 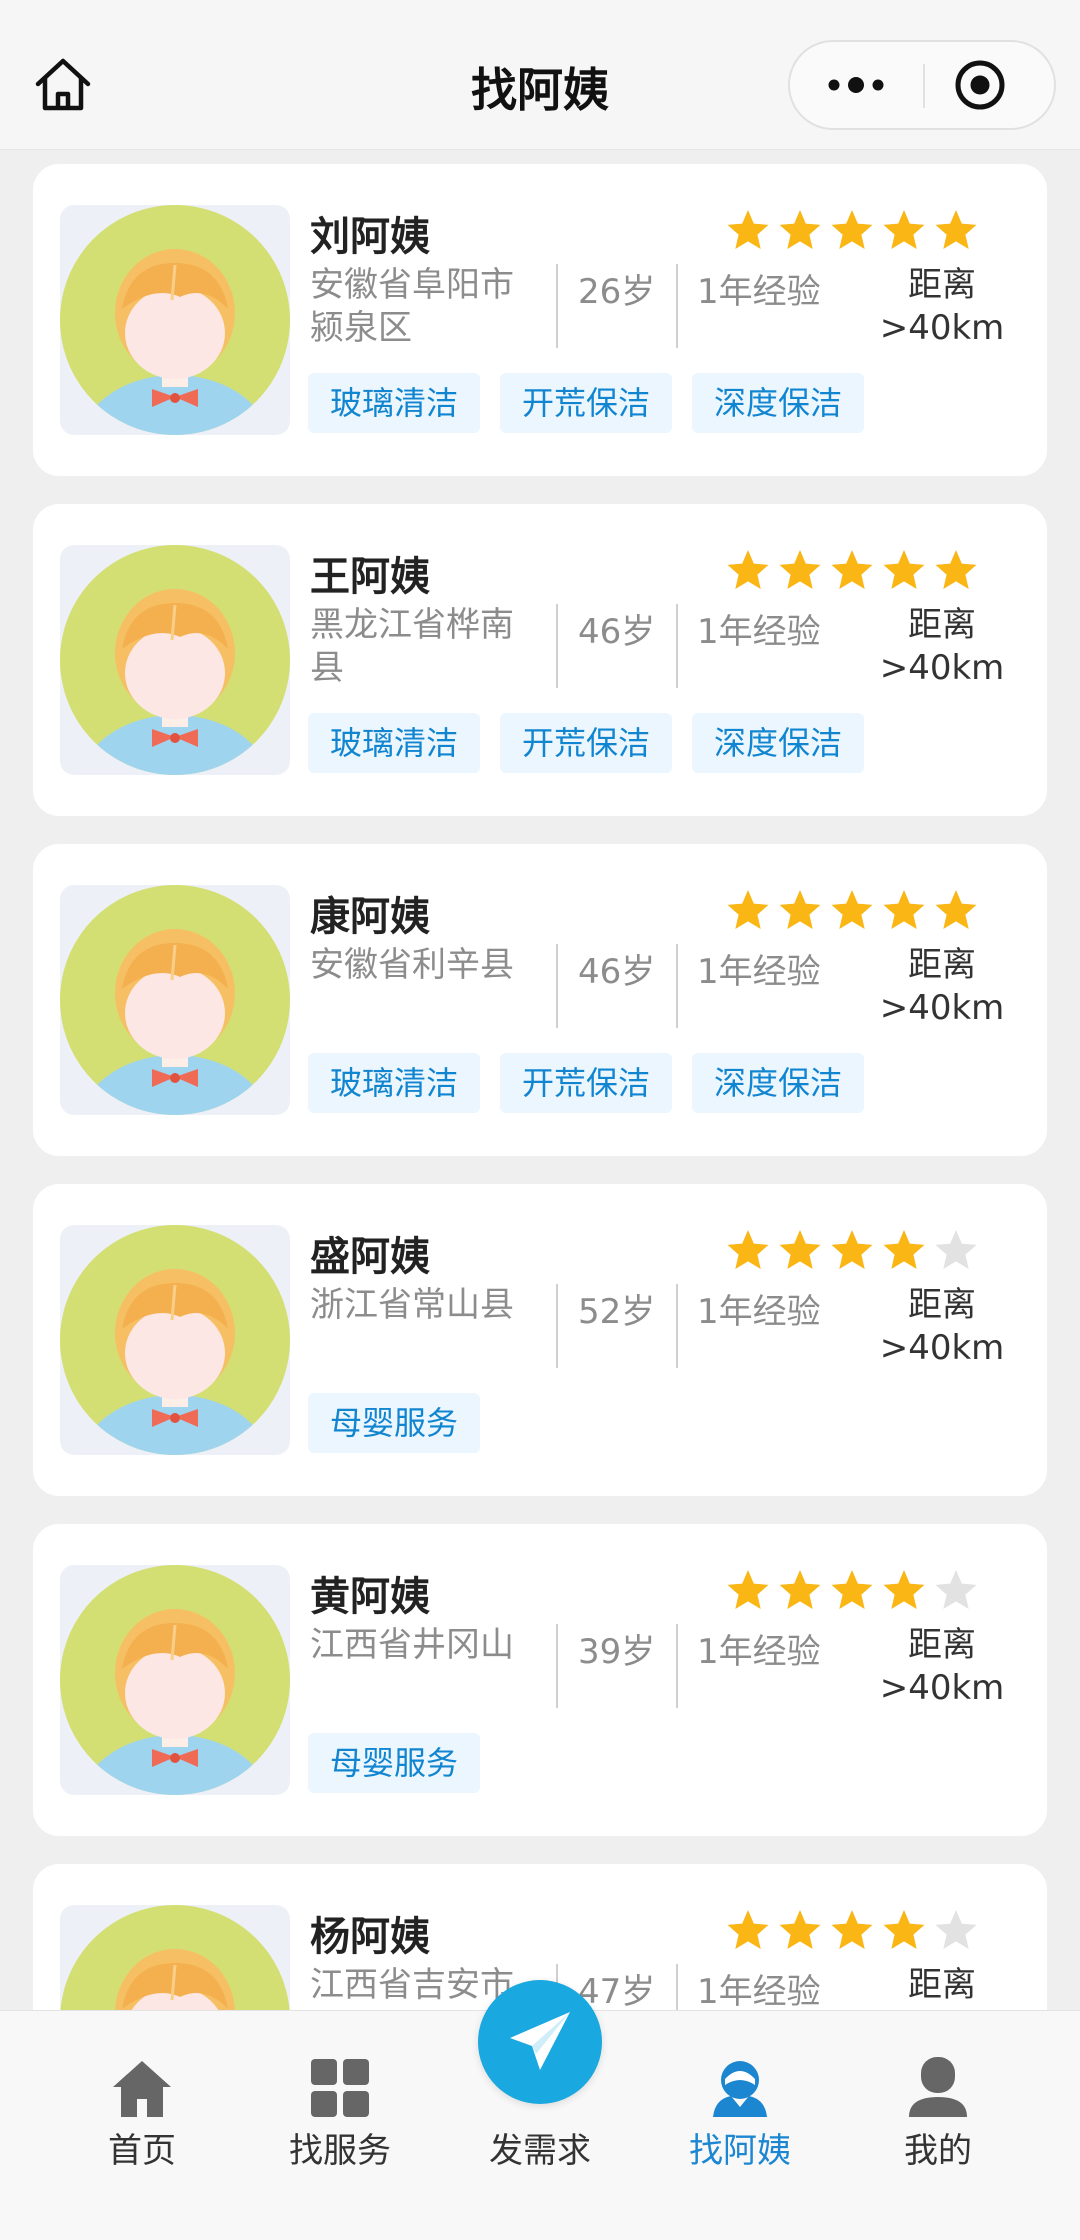 I want to click on service-tags: 玻璃清洁 开荒保洁 深度保洁, so click(x=586, y=743).